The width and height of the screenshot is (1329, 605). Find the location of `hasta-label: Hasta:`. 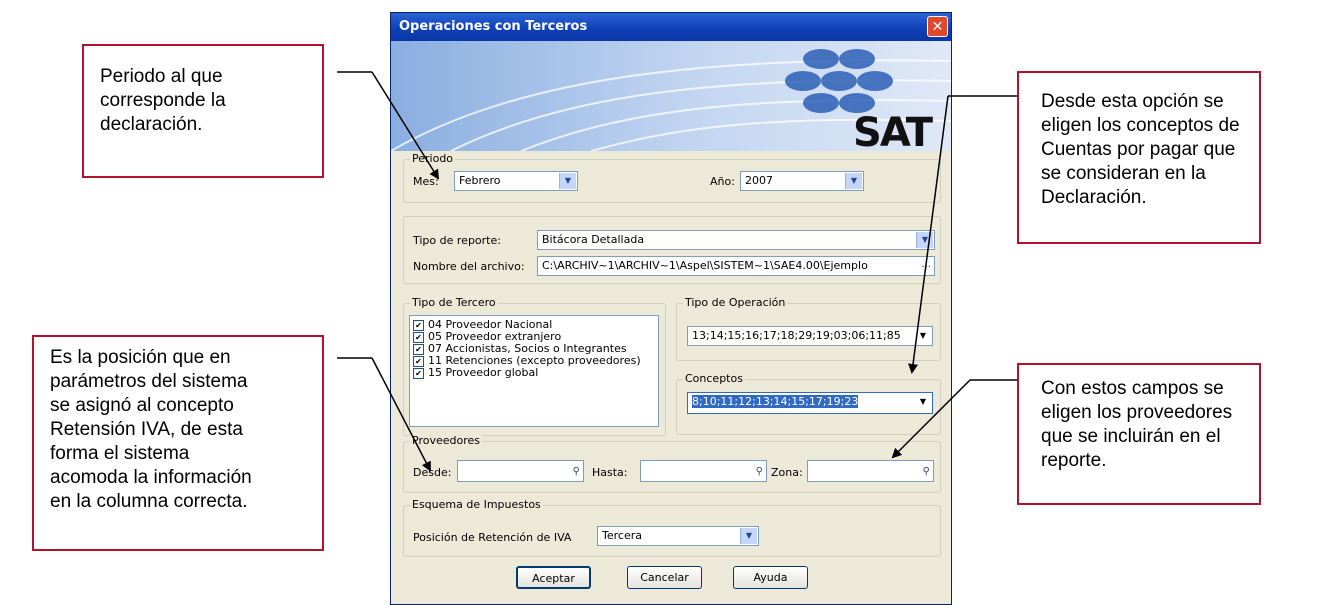

hasta-label: Hasta: is located at coordinates (610, 472).